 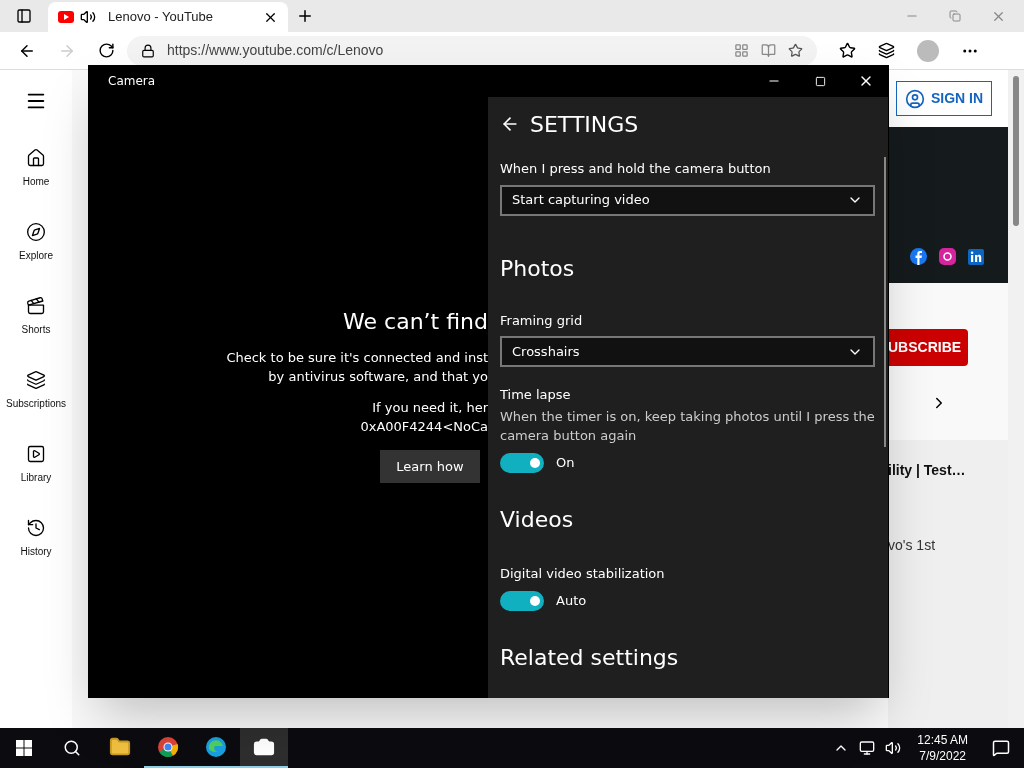 What do you see at coordinates (944, 98) in the screenshot?
I see `sign-in-button: SIGN IN` at bounding box center [944, 98].